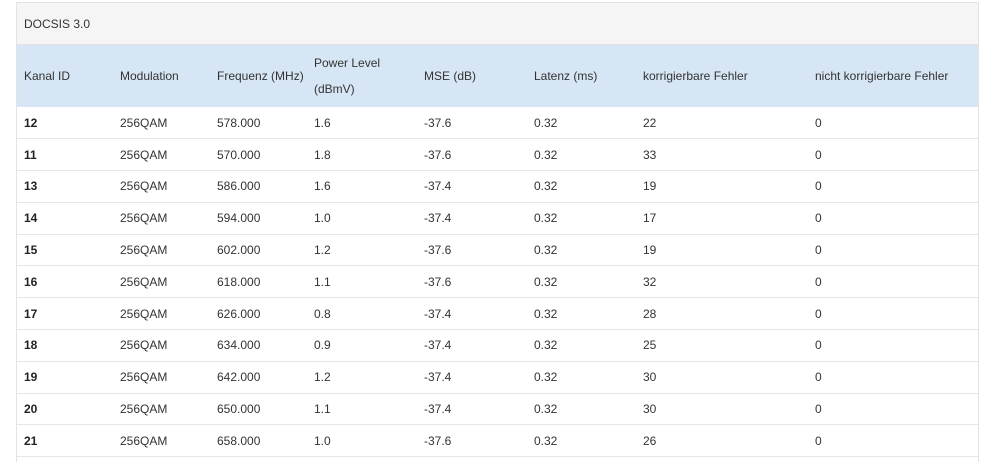  Describe the element at coordinates (239, 377) in the screenshot. I see `cell-frequenz: 642.000` at that location.